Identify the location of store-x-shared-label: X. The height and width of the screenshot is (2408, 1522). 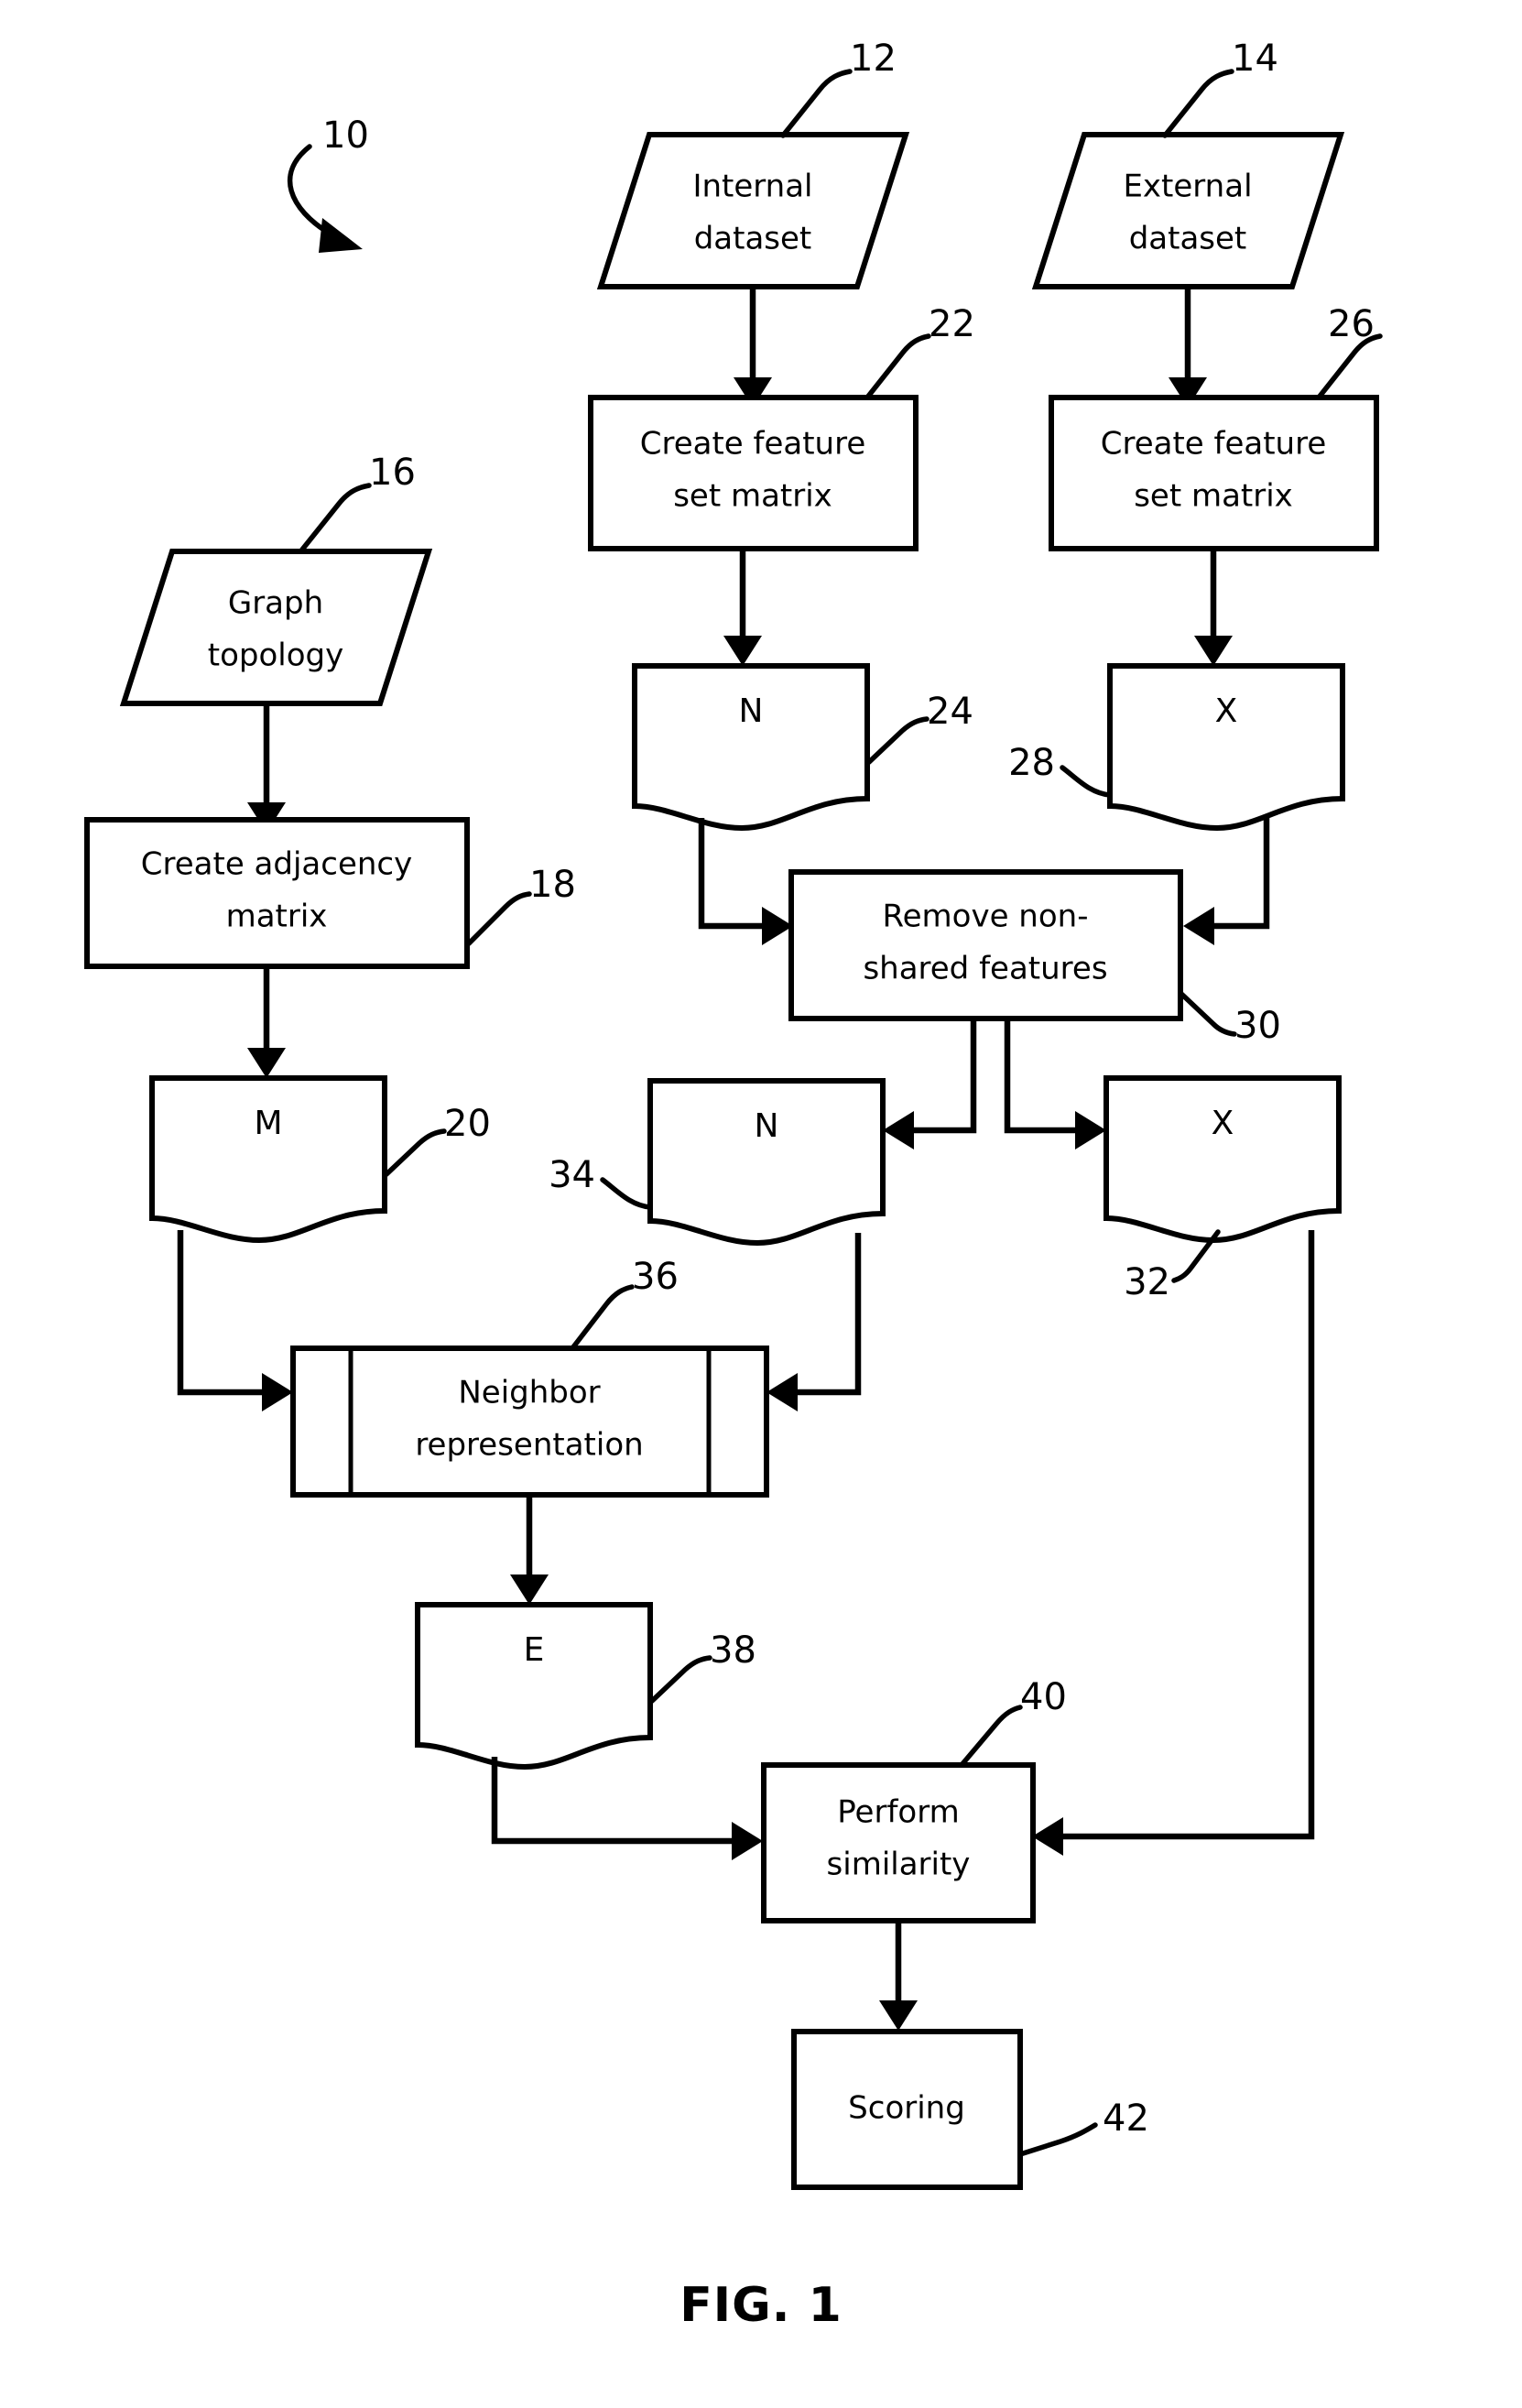
(1223, 1123).